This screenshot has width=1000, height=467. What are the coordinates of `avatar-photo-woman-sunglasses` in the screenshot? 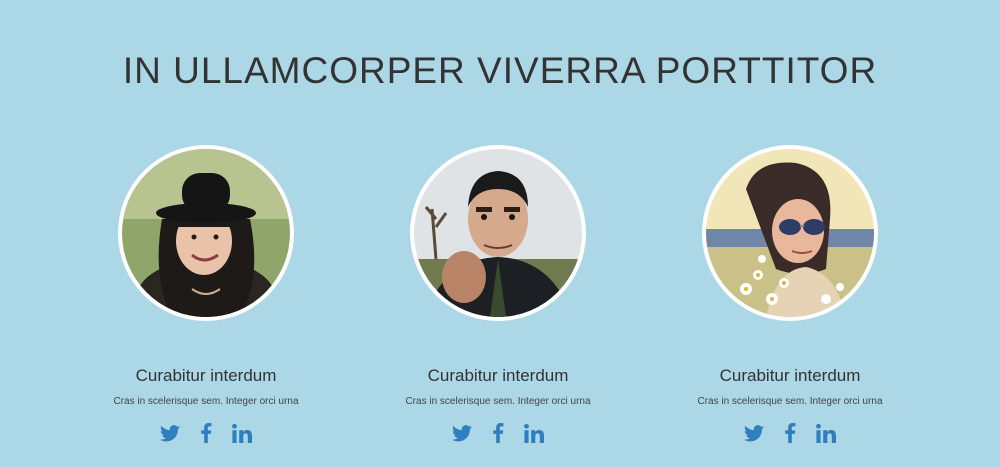 It's located at (790, 233).